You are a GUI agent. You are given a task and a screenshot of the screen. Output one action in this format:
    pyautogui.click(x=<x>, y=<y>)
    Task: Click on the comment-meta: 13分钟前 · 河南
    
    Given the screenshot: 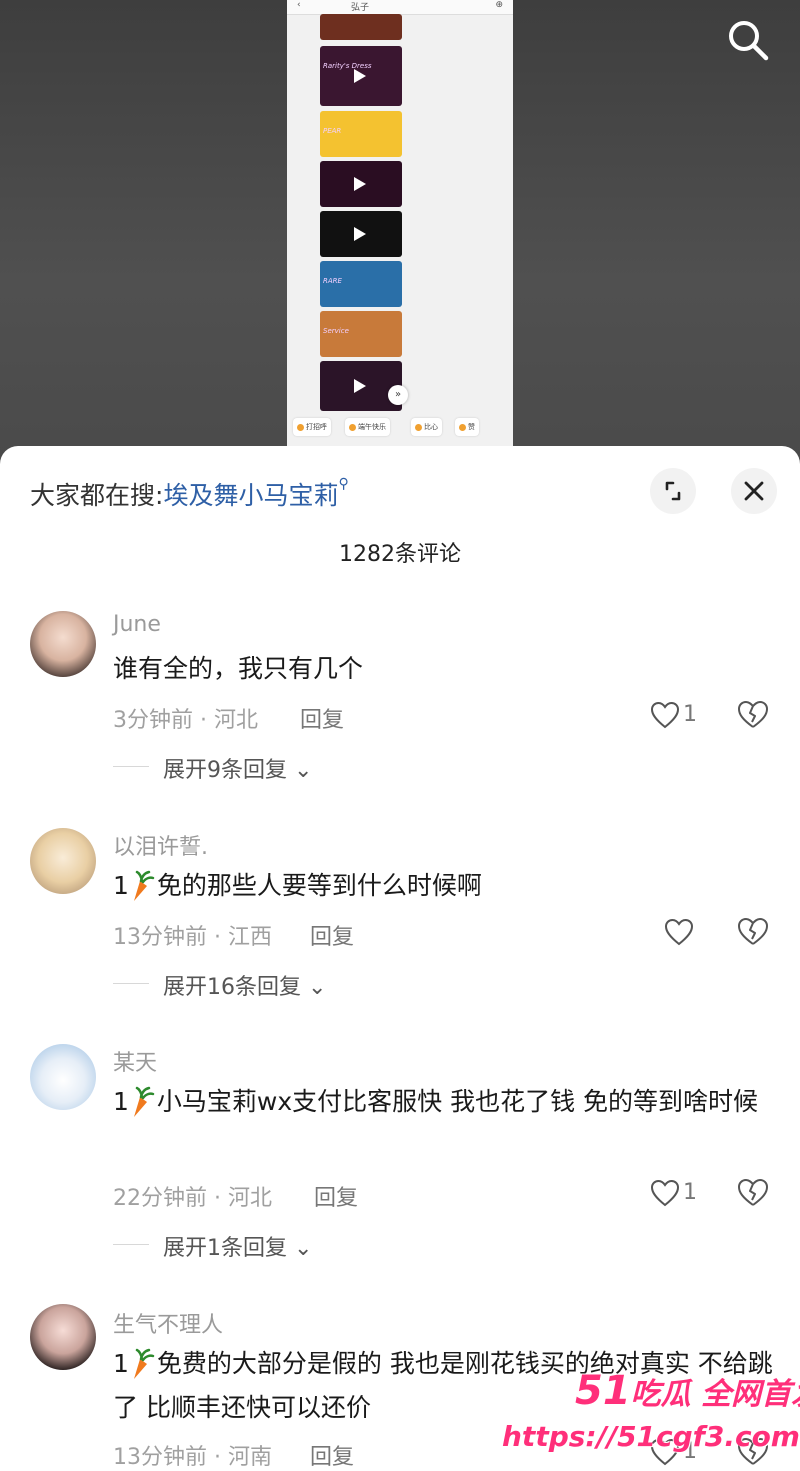 What is the action you would take?
    pyautogui.click(x=192, y=1457)
    